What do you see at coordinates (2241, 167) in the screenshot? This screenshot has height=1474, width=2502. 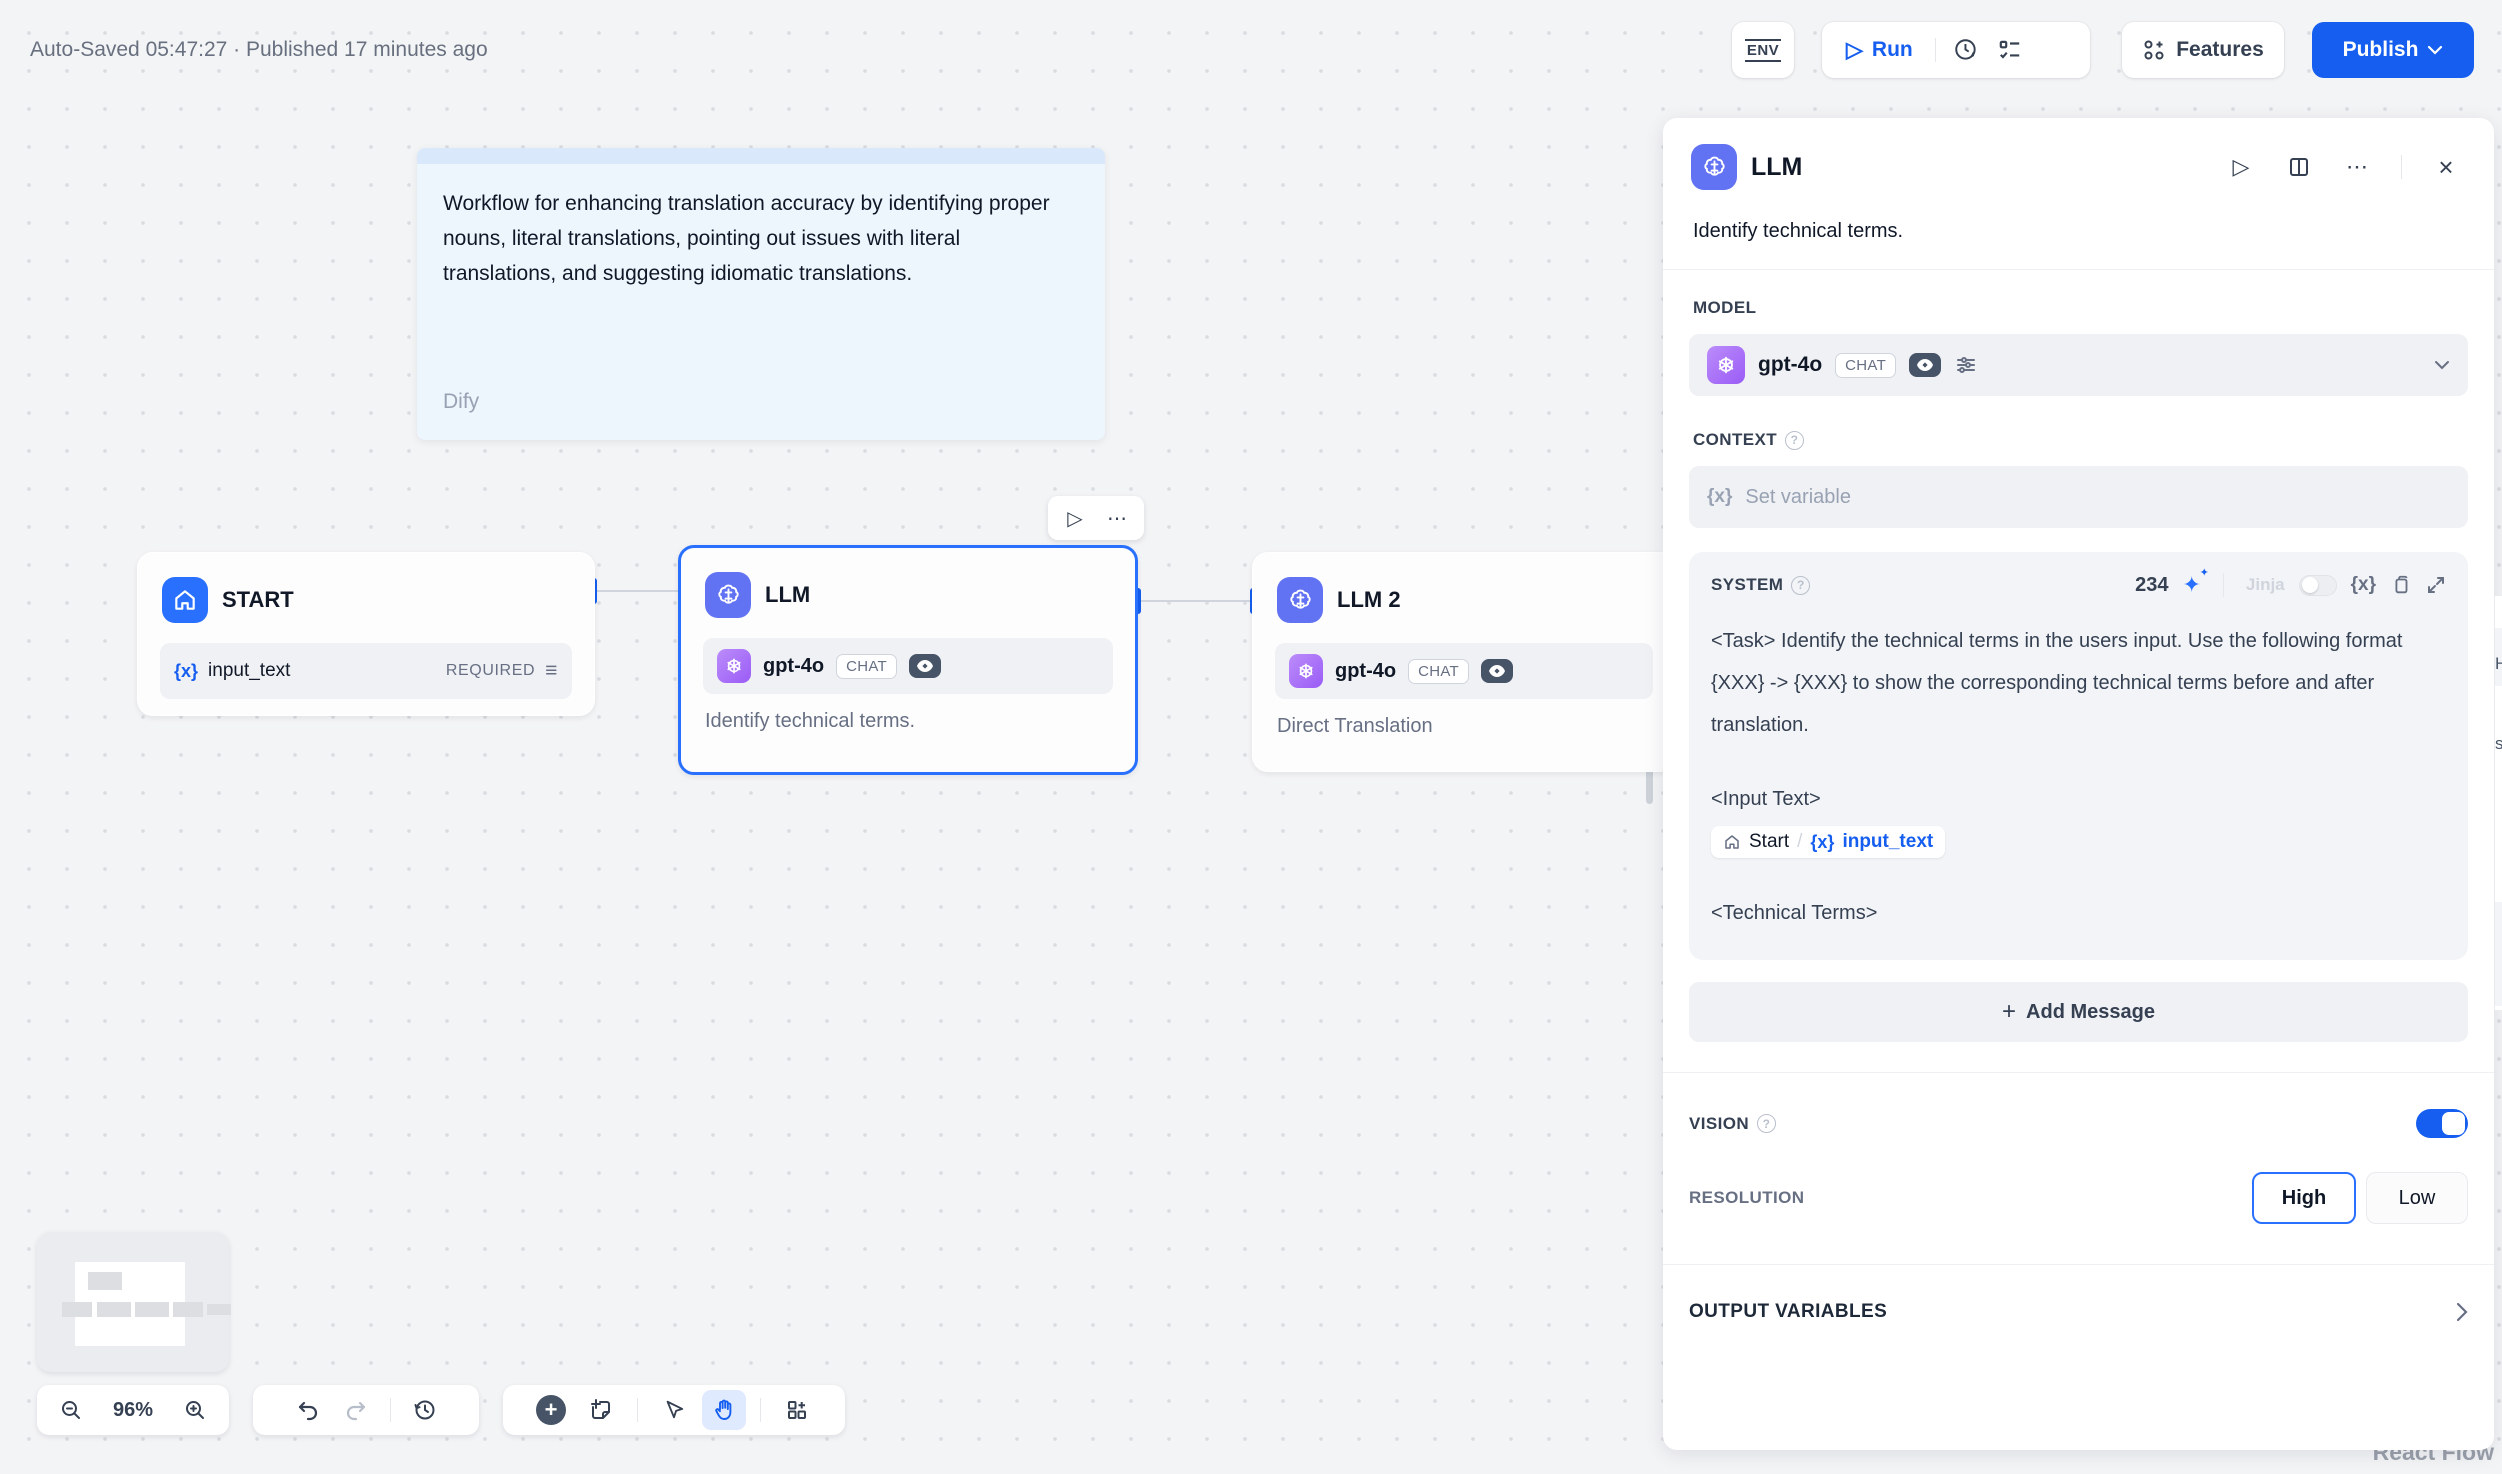 I see `panel-run-button: ▷` at bounding box center [2241, 167].